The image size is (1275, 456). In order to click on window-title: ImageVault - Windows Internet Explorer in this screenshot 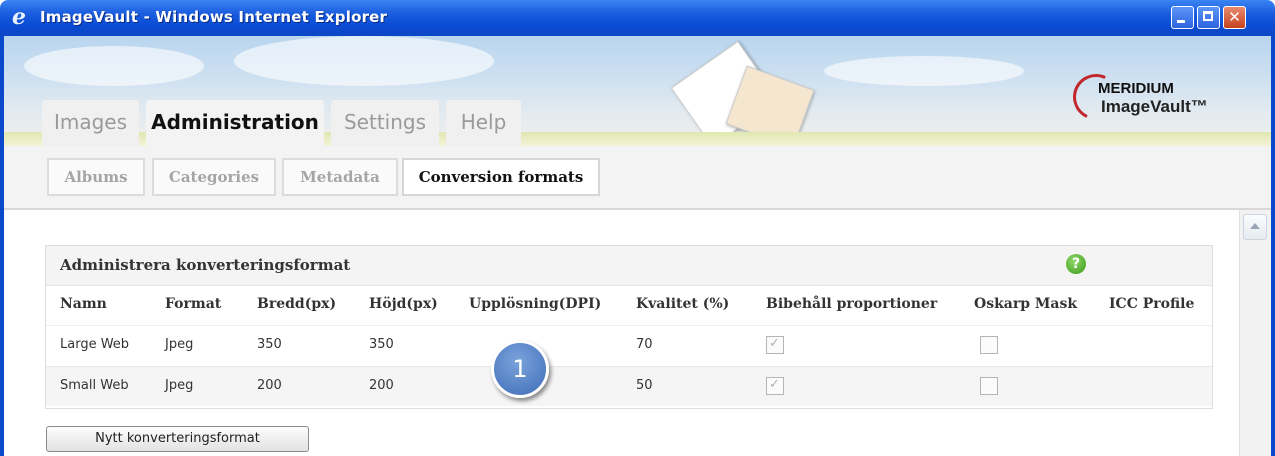, I will do `click(214, 17)`.